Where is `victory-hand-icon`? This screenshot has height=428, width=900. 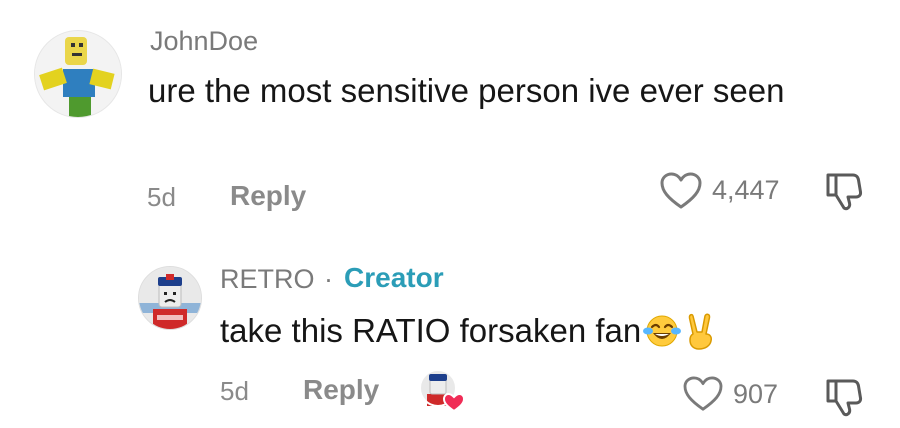
victory-hand-icon is located at coordinates (700, 331).